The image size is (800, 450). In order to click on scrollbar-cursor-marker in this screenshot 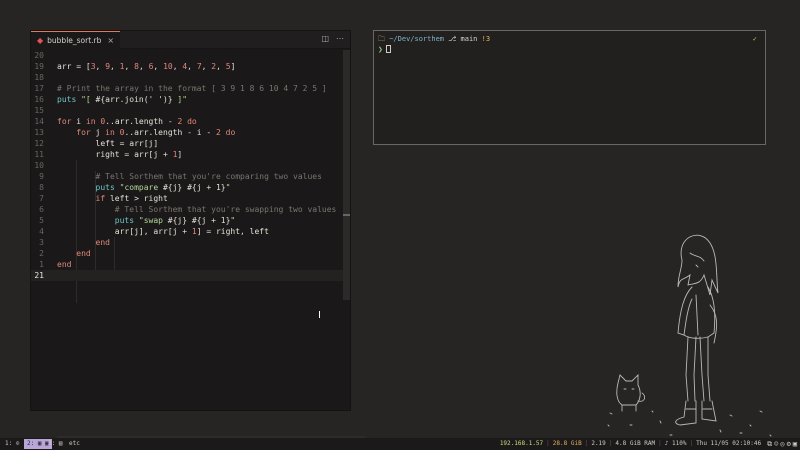, I will do `click(346, 215)`.